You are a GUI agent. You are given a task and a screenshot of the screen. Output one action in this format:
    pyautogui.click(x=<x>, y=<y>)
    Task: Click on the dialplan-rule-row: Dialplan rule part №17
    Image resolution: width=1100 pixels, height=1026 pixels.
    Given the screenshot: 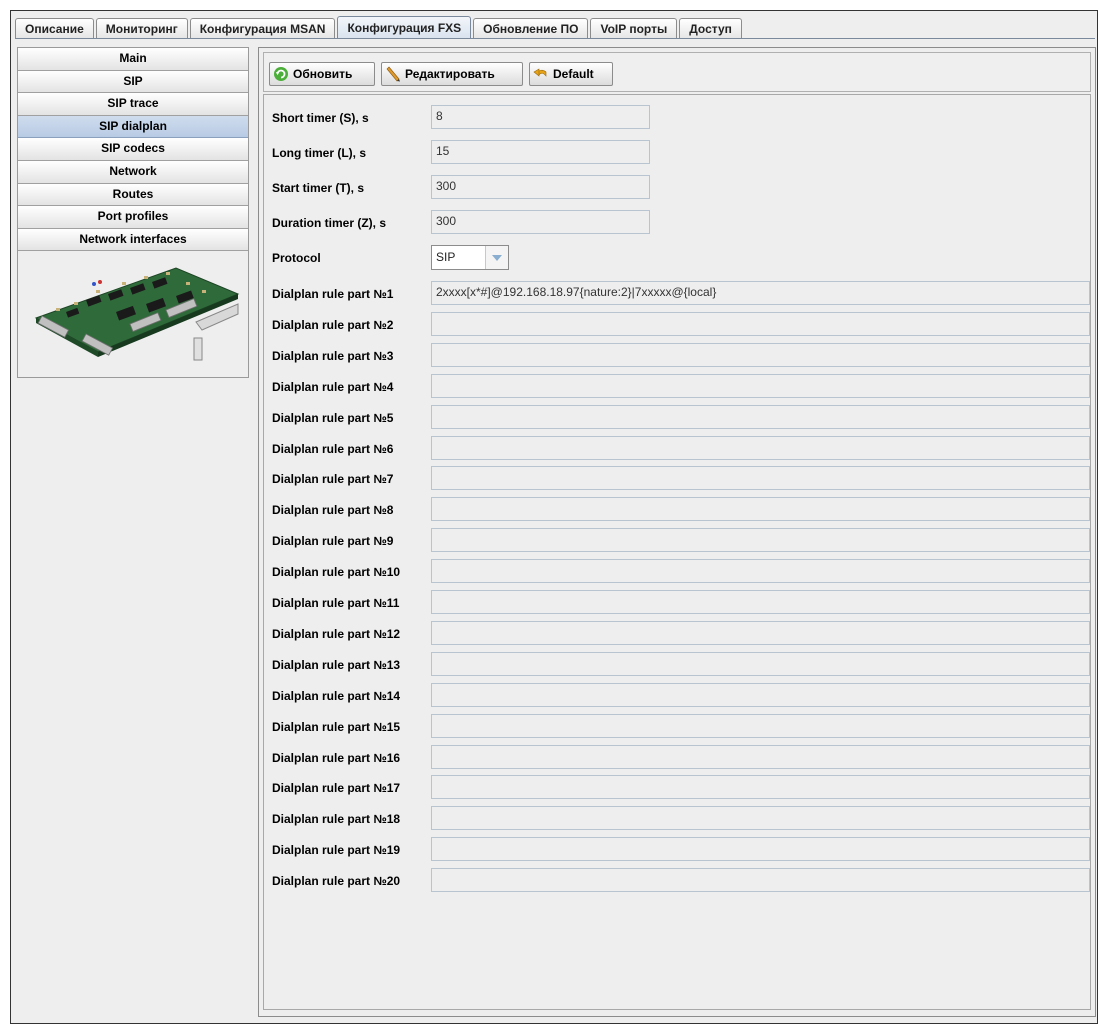 What is the action you would take?
    pyautogui.click(x=677, y=787)
    